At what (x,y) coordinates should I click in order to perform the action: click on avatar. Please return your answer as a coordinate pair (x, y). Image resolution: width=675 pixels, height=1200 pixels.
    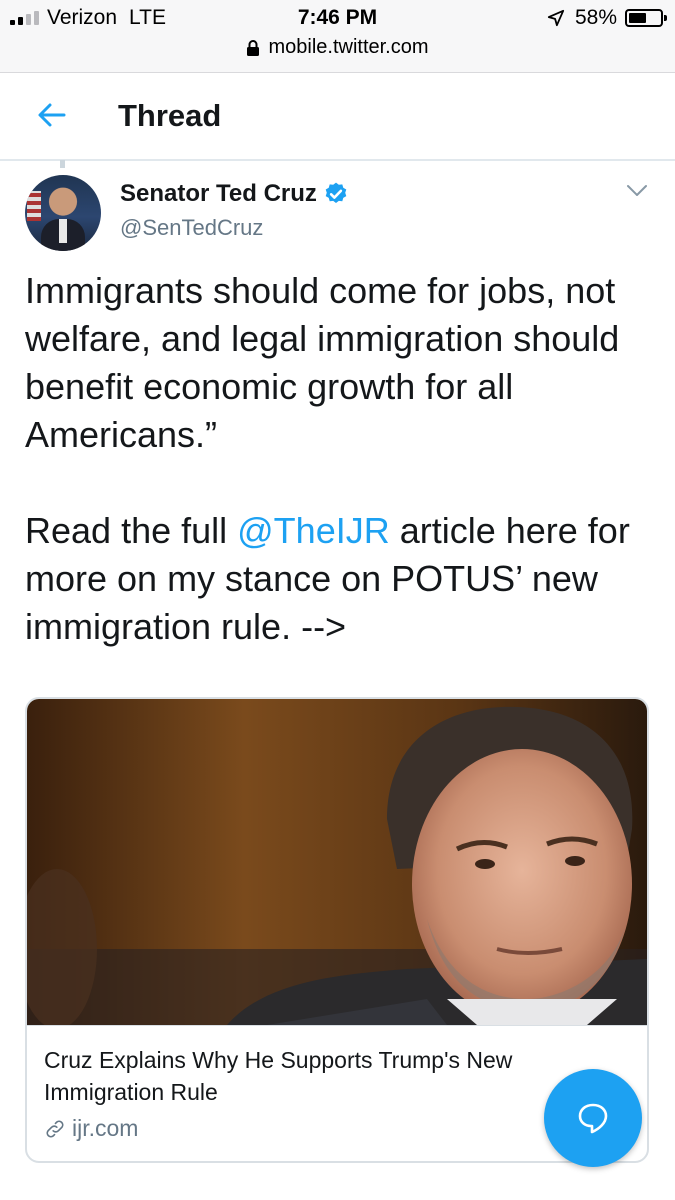
    Looking at the image, I should click on (63, 213).